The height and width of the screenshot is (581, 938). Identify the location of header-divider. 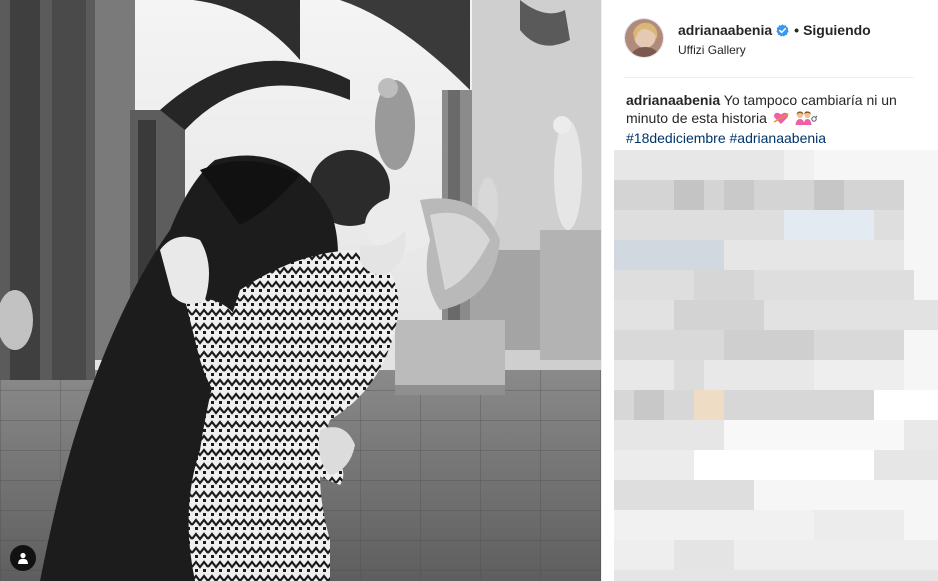
(769, 77).